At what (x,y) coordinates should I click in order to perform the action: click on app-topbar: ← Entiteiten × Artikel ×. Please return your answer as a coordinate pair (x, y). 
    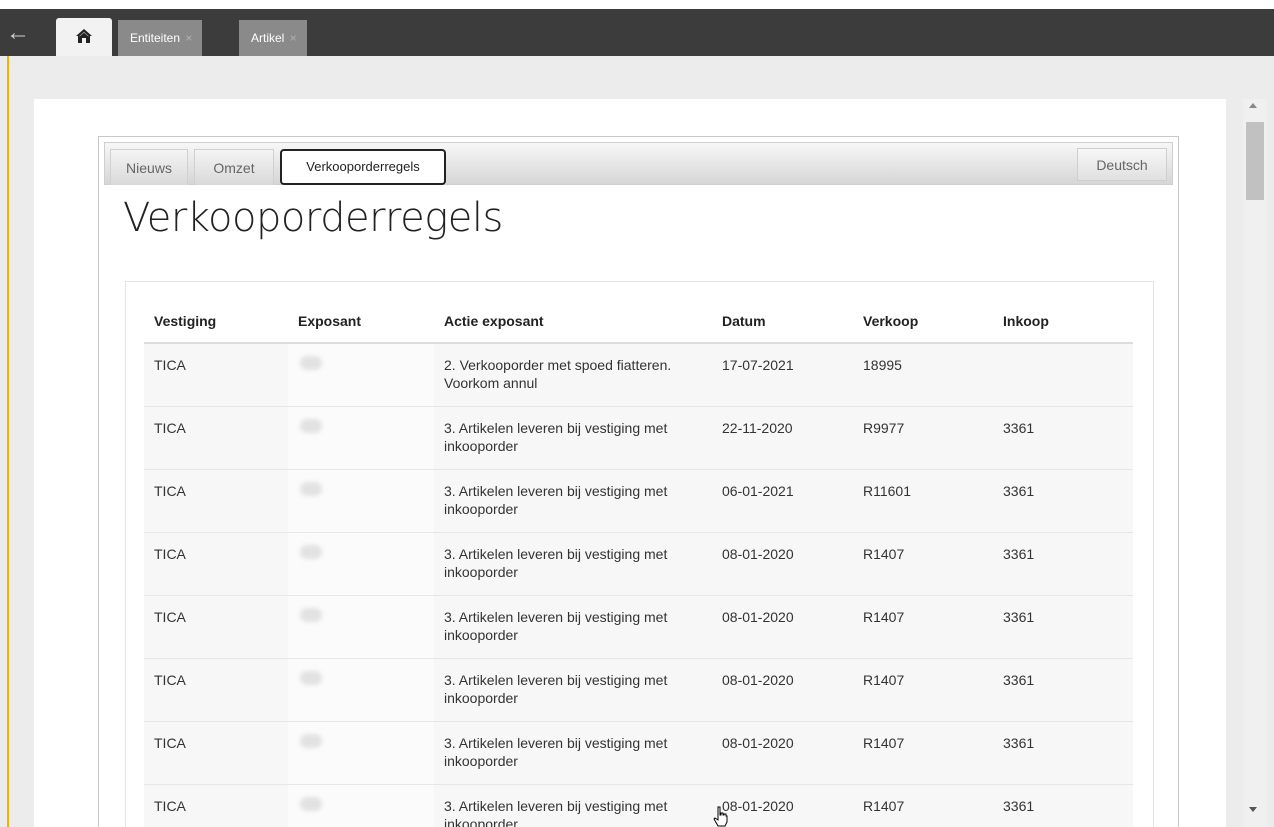
    Looking at the image, I should click on (637, 32).